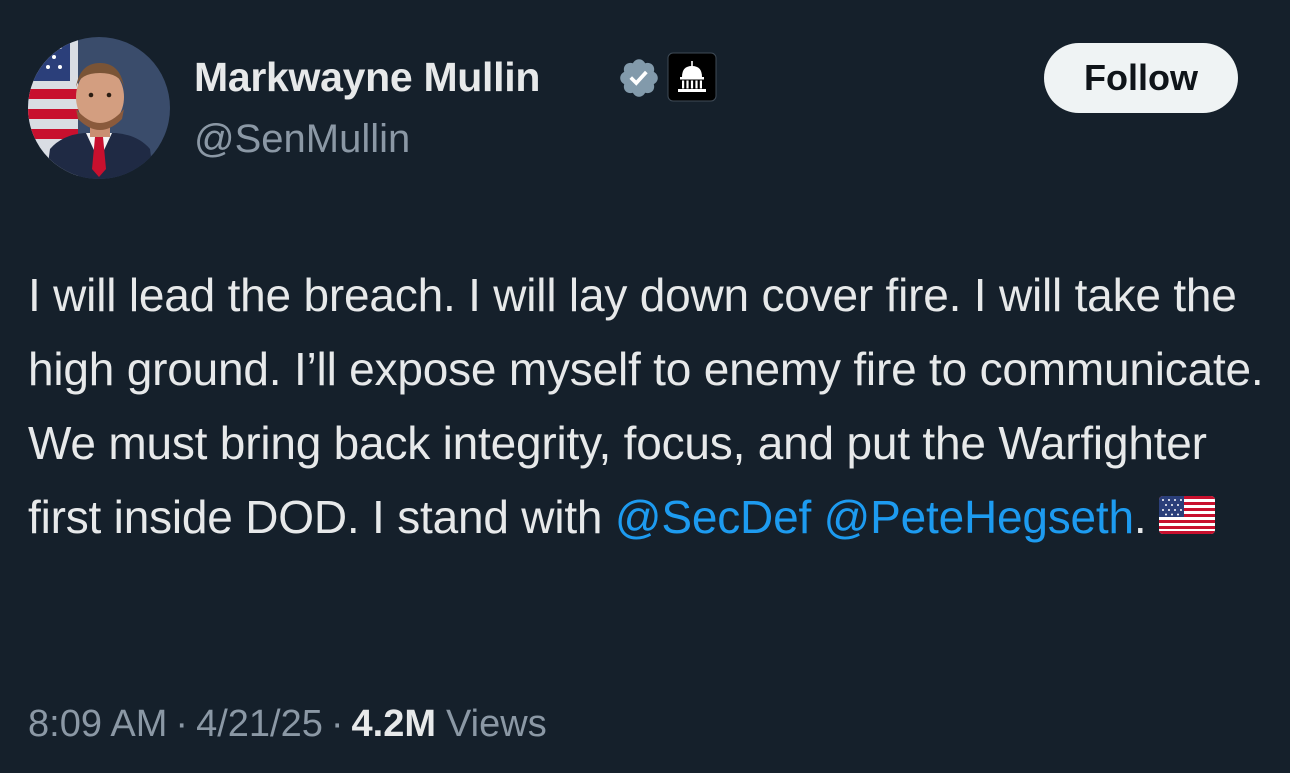 The height and width of the screenshot is (773, 1290). I want to click on mention-secdef-link: @SecDef, so click(713, 517).